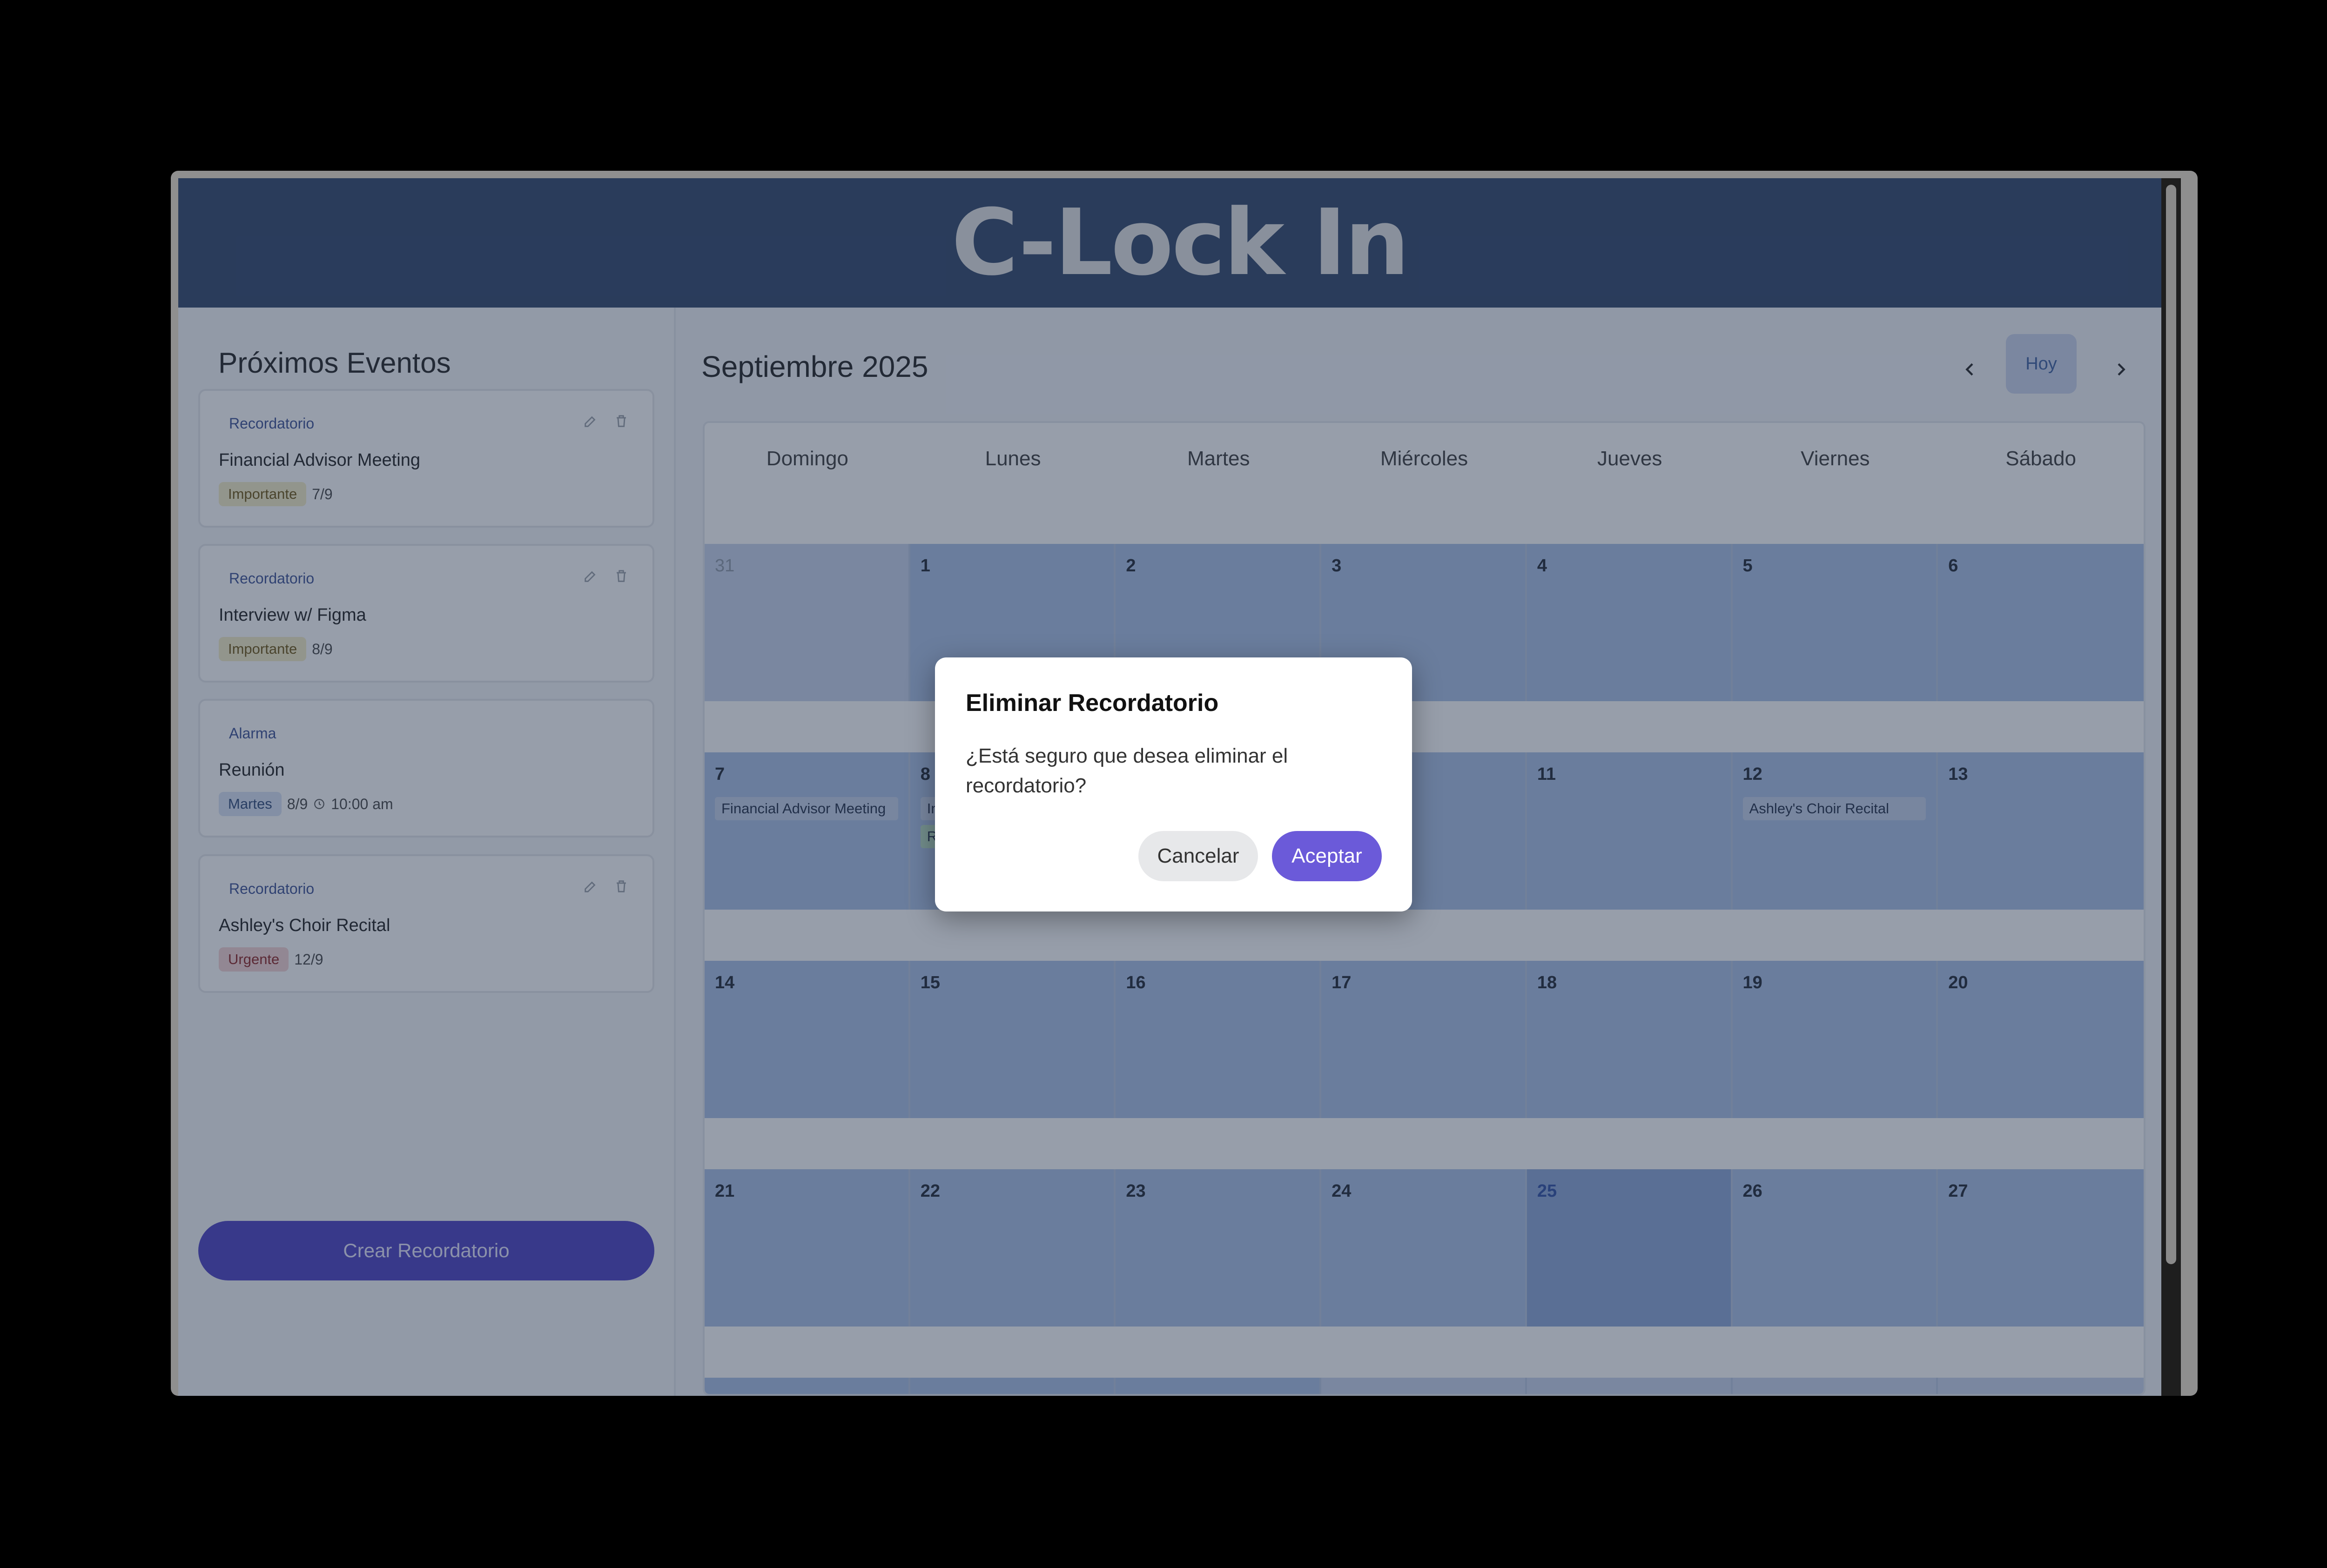 The width and height of the screenshot is (2327, 1568). I want to click on accept-button: Aceptar, so click(1327, 856).